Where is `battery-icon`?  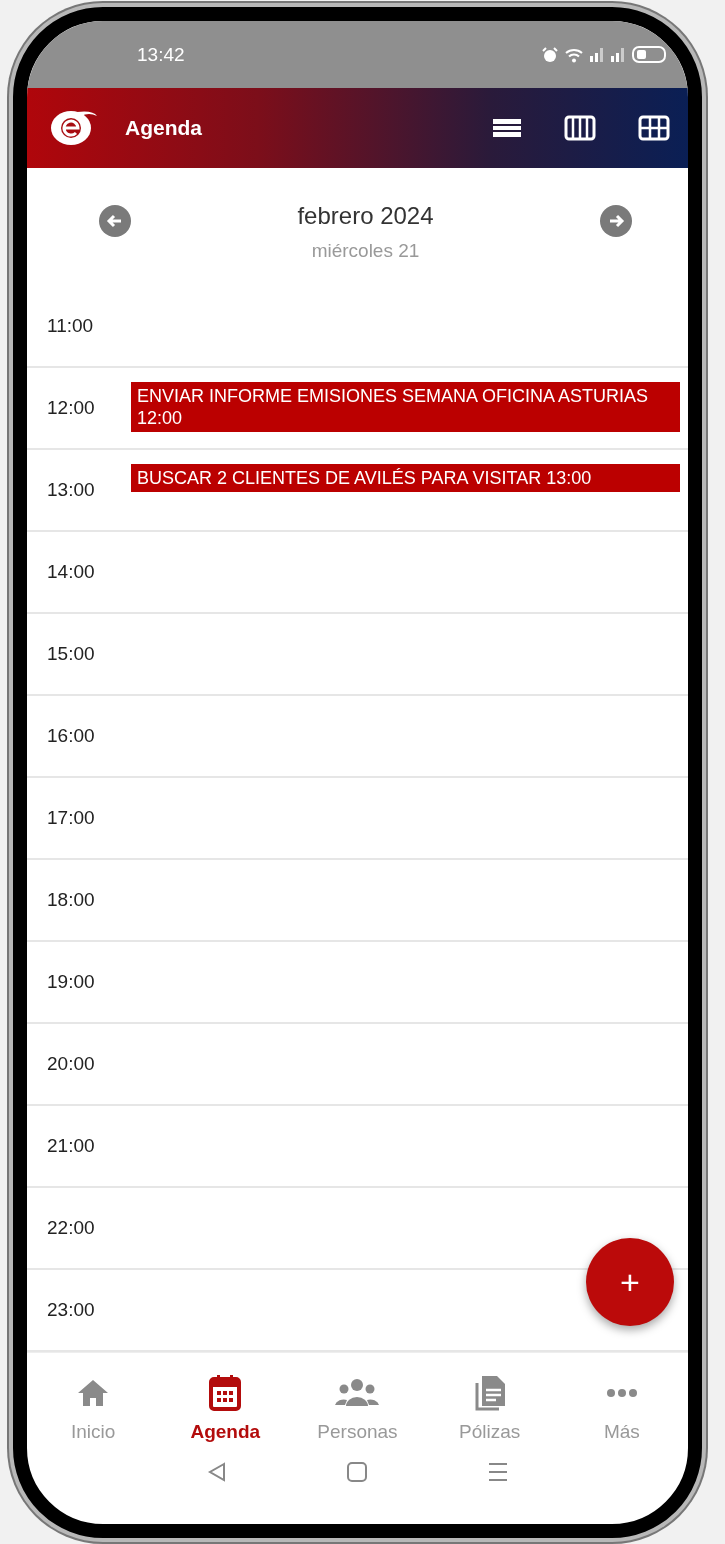 battery-icon is located at coordinates (649, 54).